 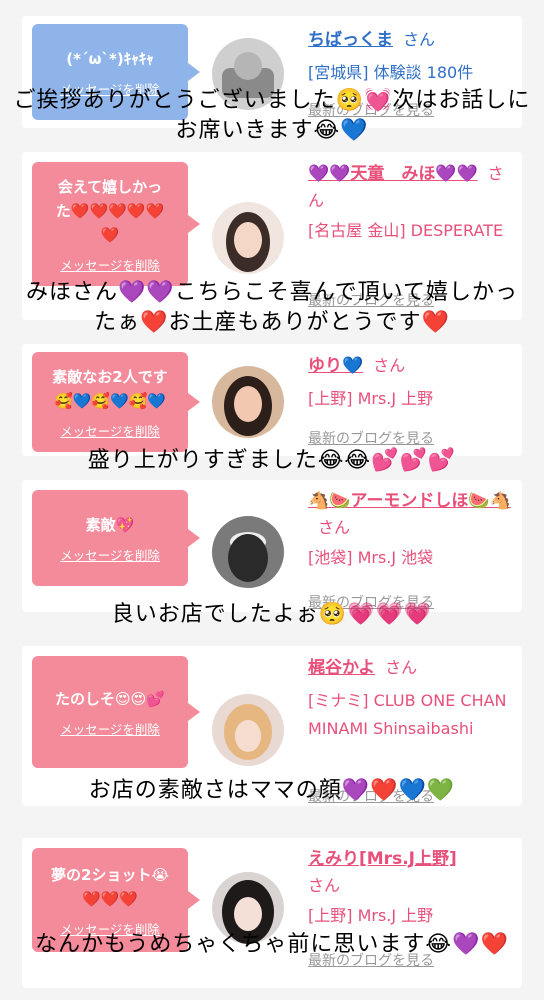 What do you see at coordinates (350, 40) in the screenshot?
I see `user-name-link: ちばっくま` at bounding box center [350, 40].